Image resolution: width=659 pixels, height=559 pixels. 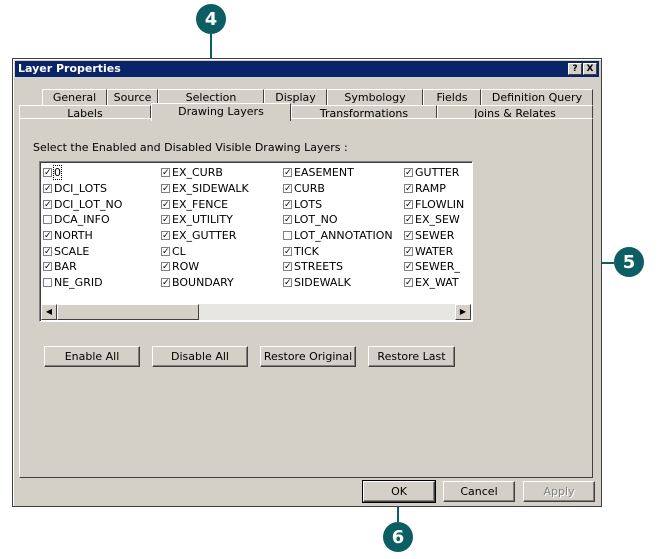 I want to click on layer-item: DCA_INFO, so click(x=82, y=220).